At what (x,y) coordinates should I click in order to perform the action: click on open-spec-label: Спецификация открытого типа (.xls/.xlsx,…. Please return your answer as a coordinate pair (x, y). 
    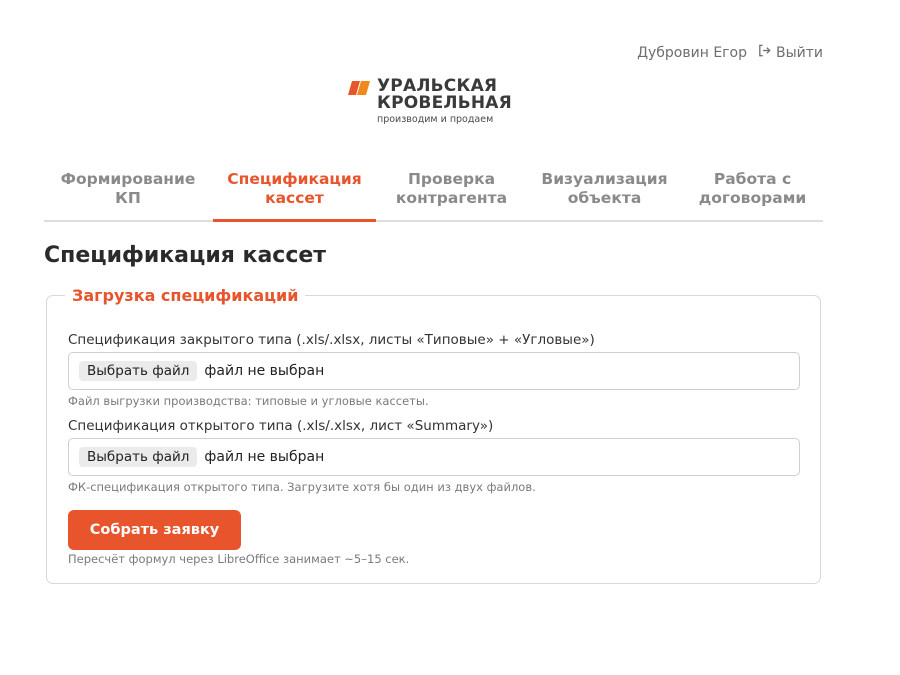
    Looking at the image, I should click on (281, 426).